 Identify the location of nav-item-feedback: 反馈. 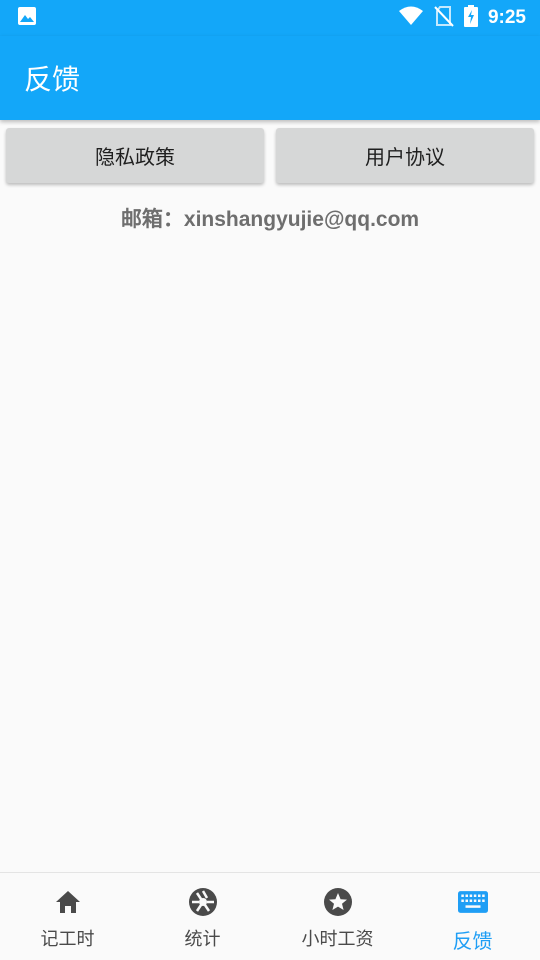
(472, 916).